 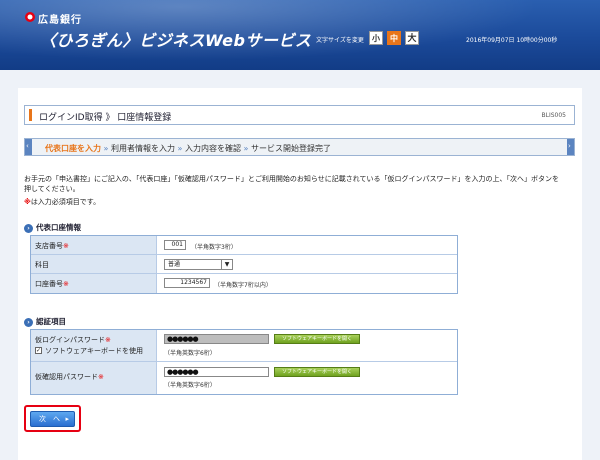 What do you see at coordinates (51, 321) in the screenshot?
I see `section-heading-text: 認証項目` at bounding box center [51, 321].